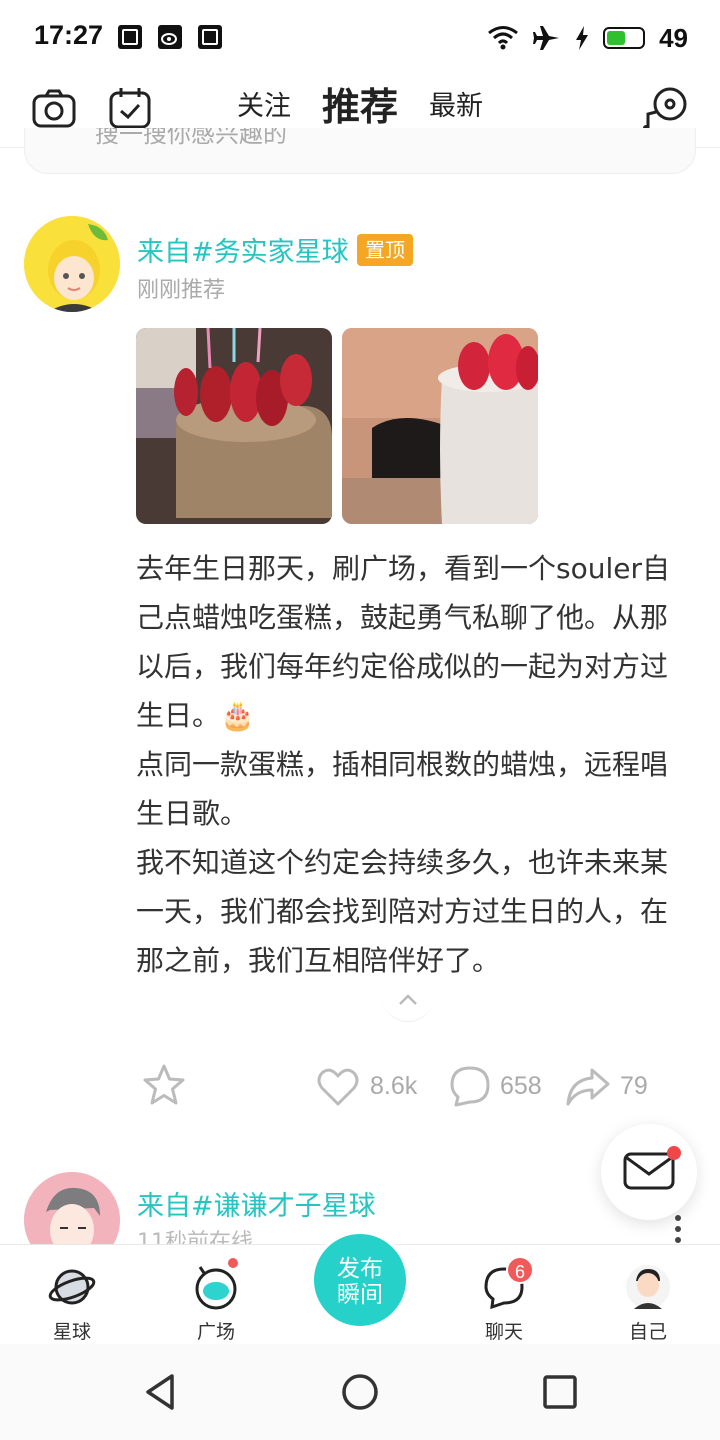 Image resolution: width=720 pixels, height=1440 pixels. What do you see at coordinates (582, 38) in the screenshot?
I see `charging-icon` at bounding box center [582, 38].